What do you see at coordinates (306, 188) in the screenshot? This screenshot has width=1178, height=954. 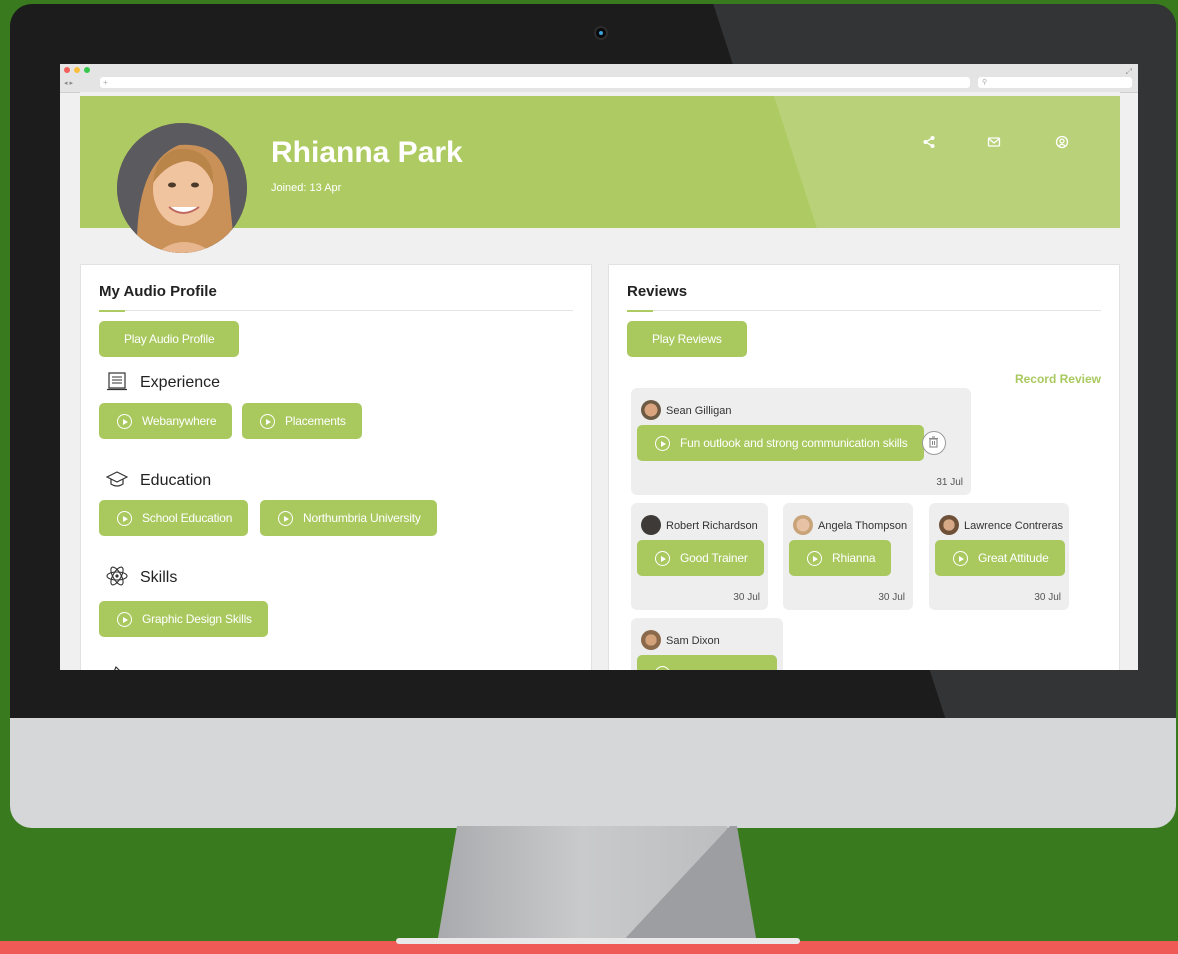 I see `joined-date: Joined: 13 Apr` at bounding box center [306, 188].